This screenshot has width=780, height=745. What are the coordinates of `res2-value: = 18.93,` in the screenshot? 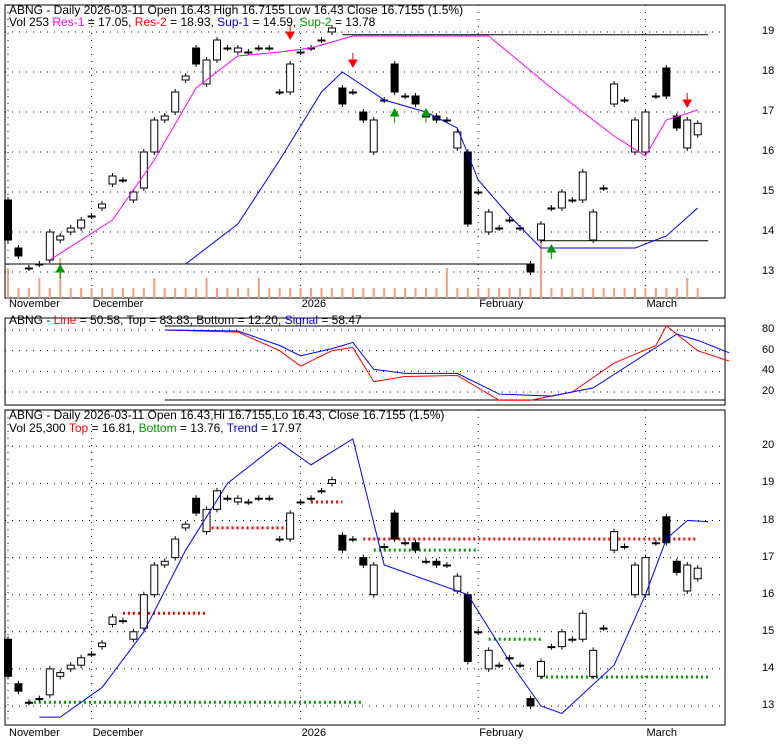 It's located at (192, 22).